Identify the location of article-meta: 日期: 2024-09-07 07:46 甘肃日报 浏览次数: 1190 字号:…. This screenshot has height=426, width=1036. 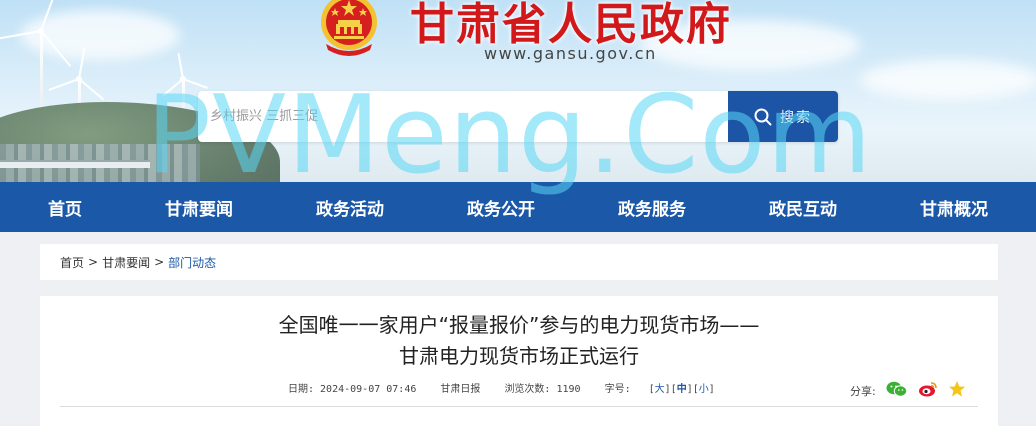
(510, 387).